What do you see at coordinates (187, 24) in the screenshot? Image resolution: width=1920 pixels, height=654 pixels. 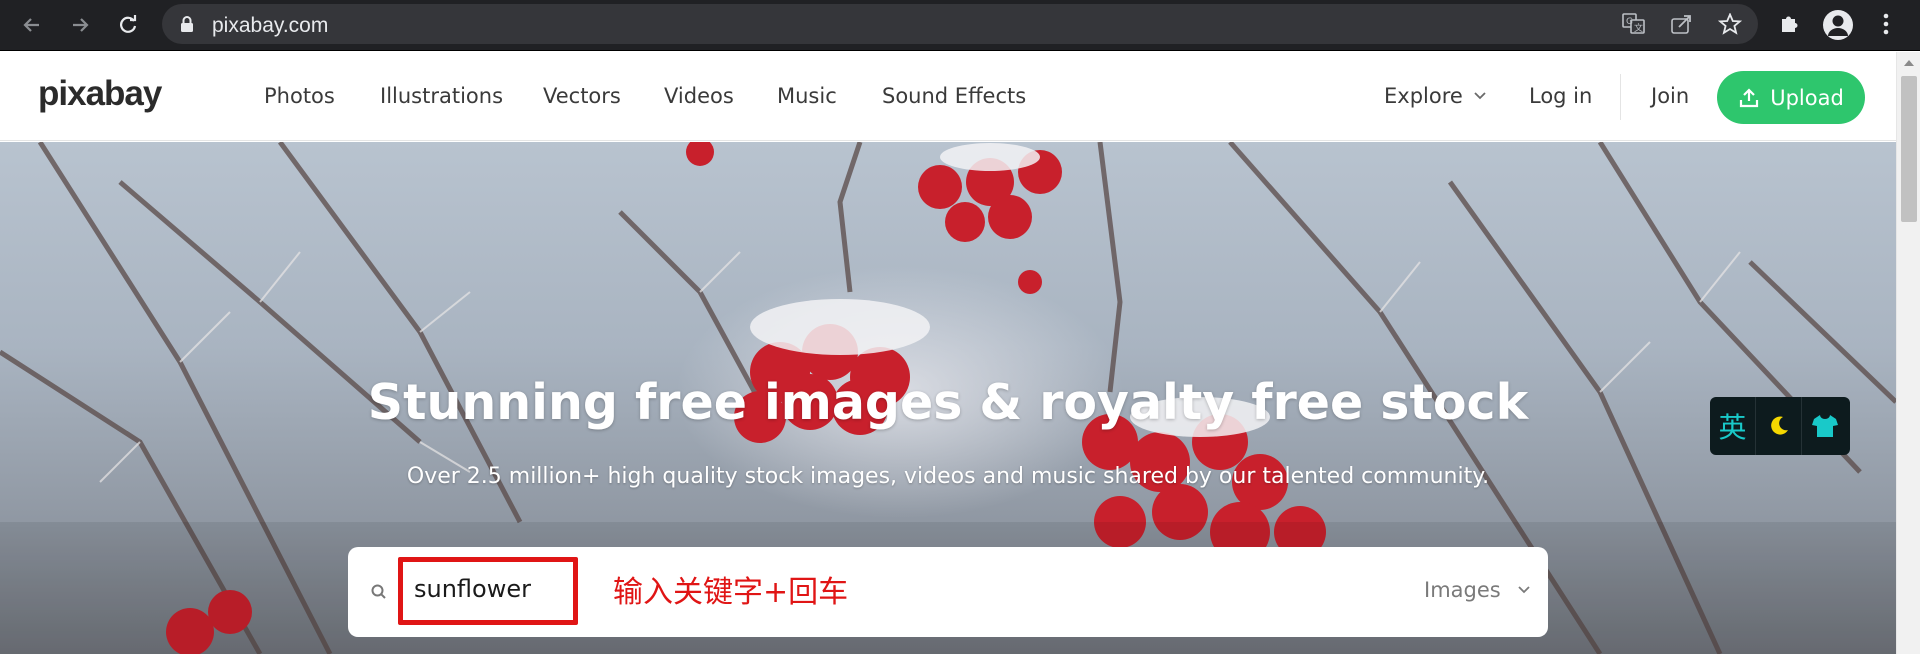 I see `lock-icon` at bounding box center [187, 24].